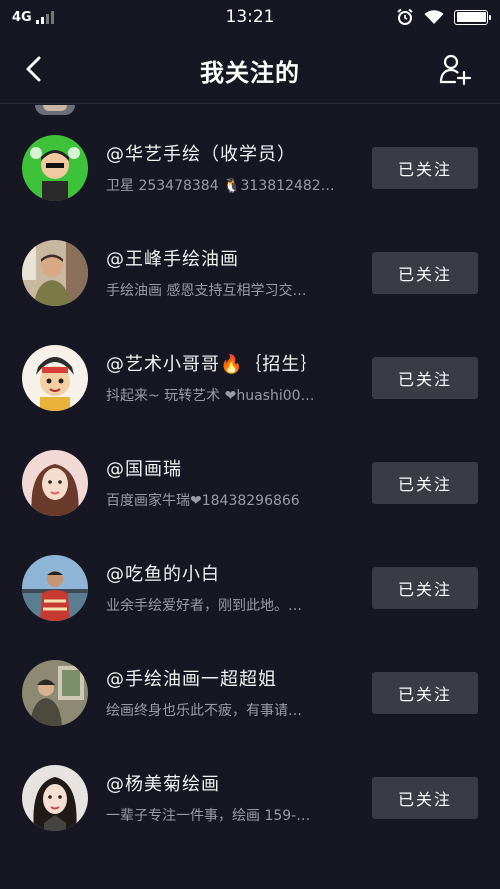 This screenshot has height=889, width=500. Describe the element at coordinates (144, 468) in the screenshot. I see `username: @国画瑞` at that location.